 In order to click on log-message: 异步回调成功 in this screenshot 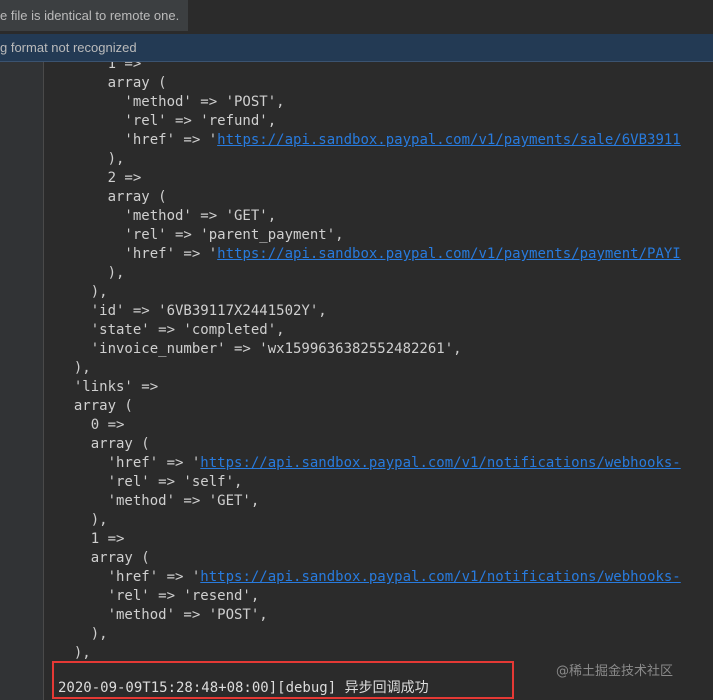, I will do `click(386, 688)`.